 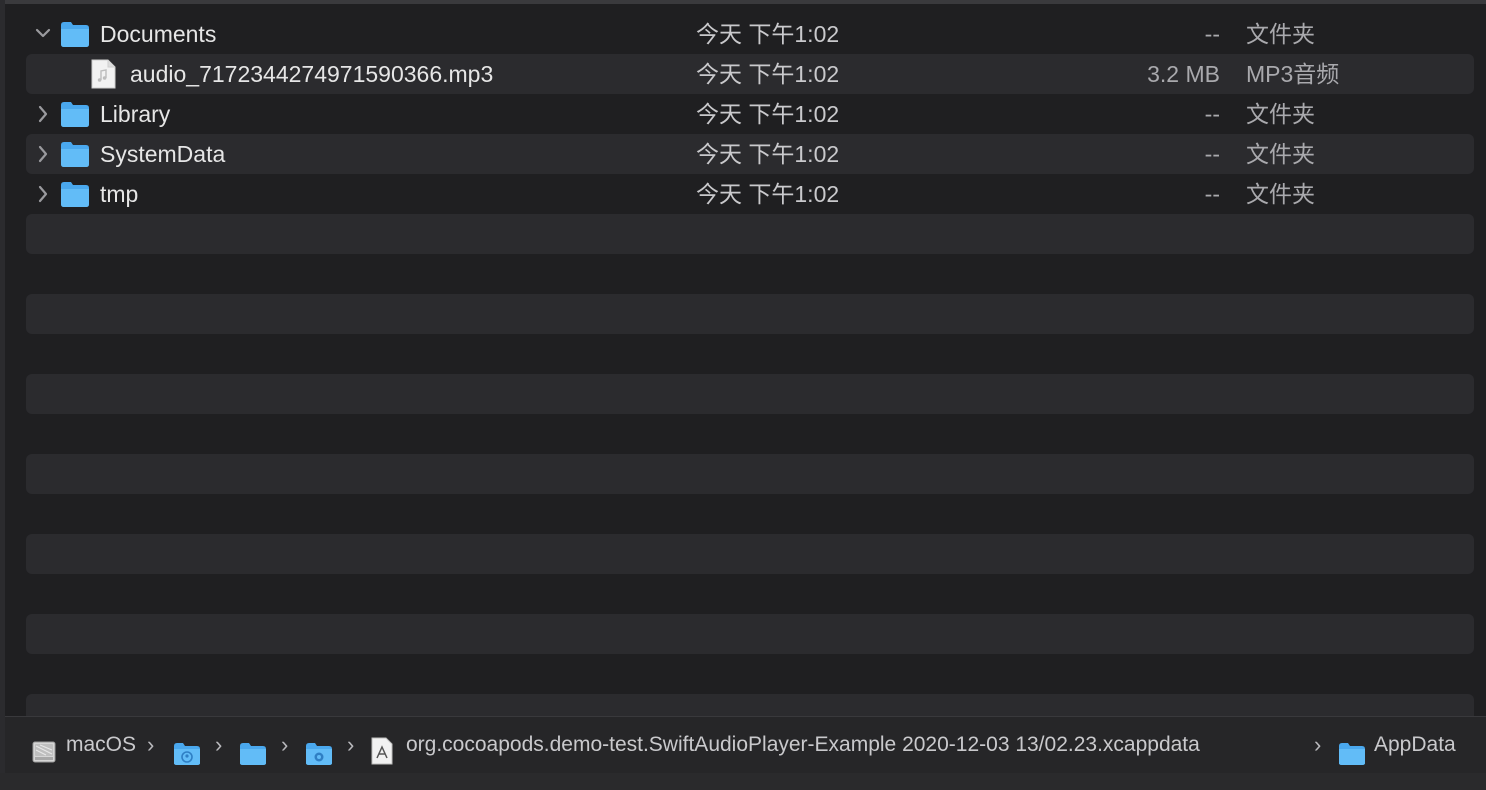 What do you see at coordinates (119, 194) in the screenshot?
I see `file-name: tmp` at bounding box center [119, 194].